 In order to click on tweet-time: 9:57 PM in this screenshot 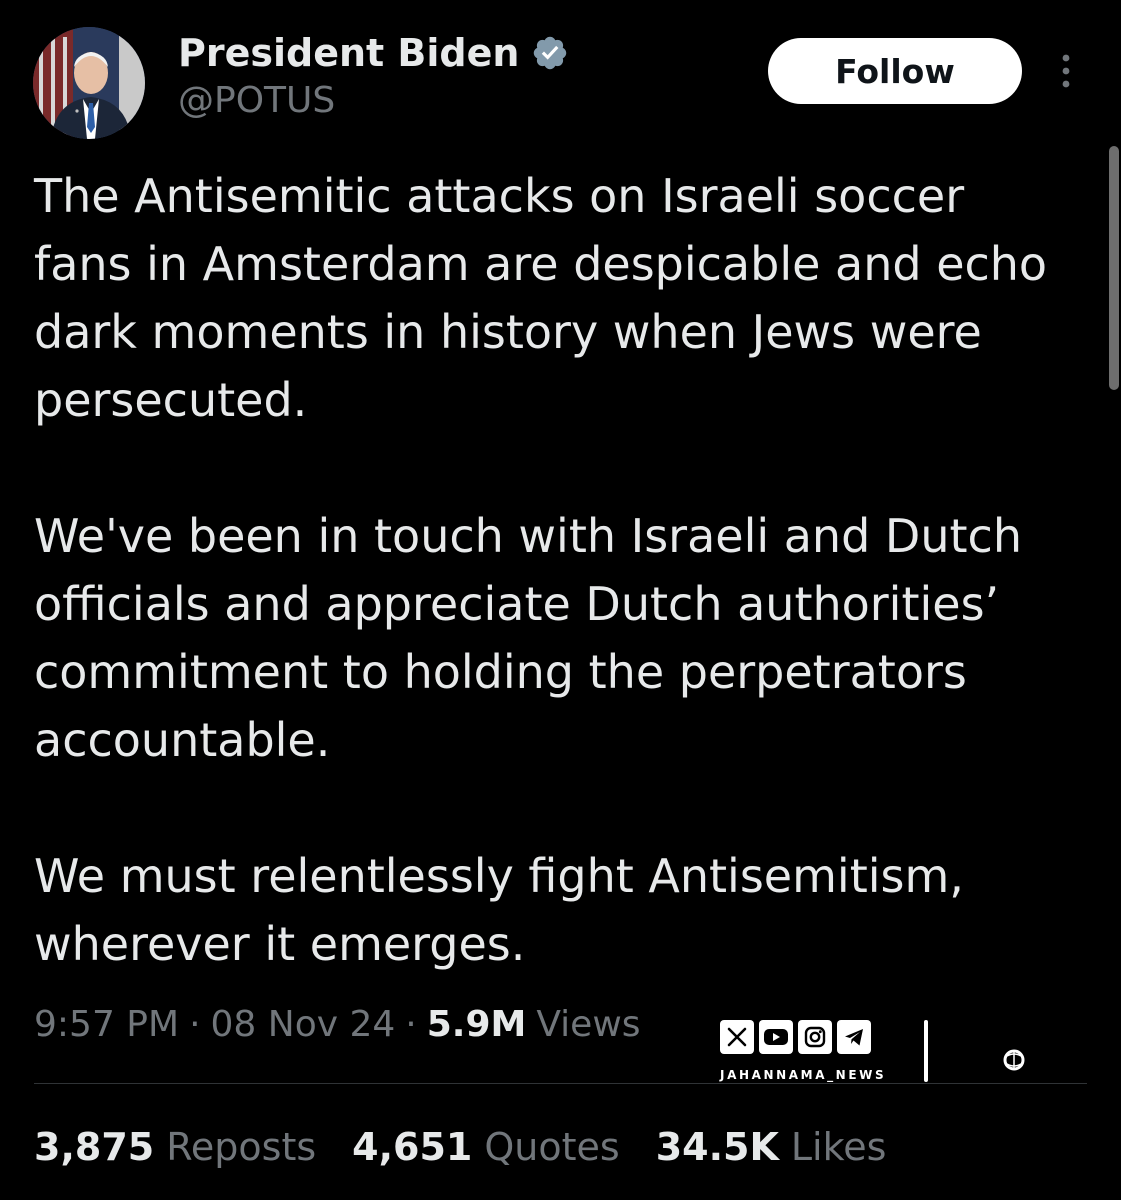, I will do `click(106, 1024)`.